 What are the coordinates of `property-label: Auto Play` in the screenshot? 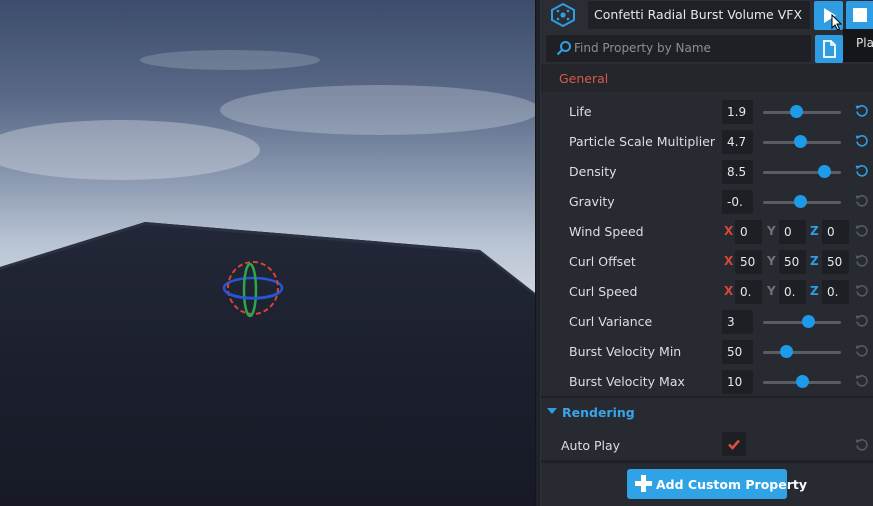 It's located at (591, 445).